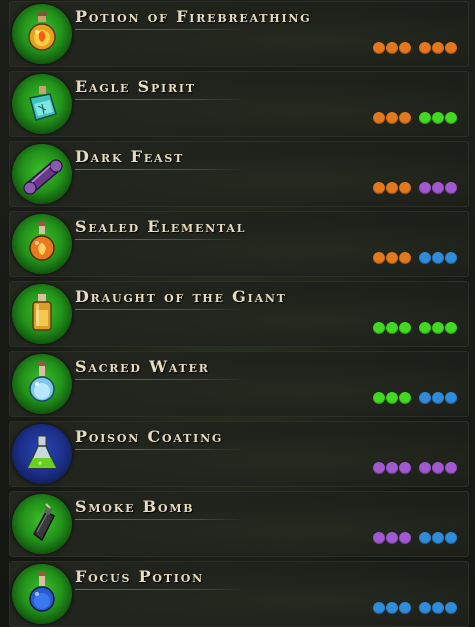 This screenshot has height=627, width=475. I want to click on recipe-name: Potion of Firebreathing, so click(193, 16).